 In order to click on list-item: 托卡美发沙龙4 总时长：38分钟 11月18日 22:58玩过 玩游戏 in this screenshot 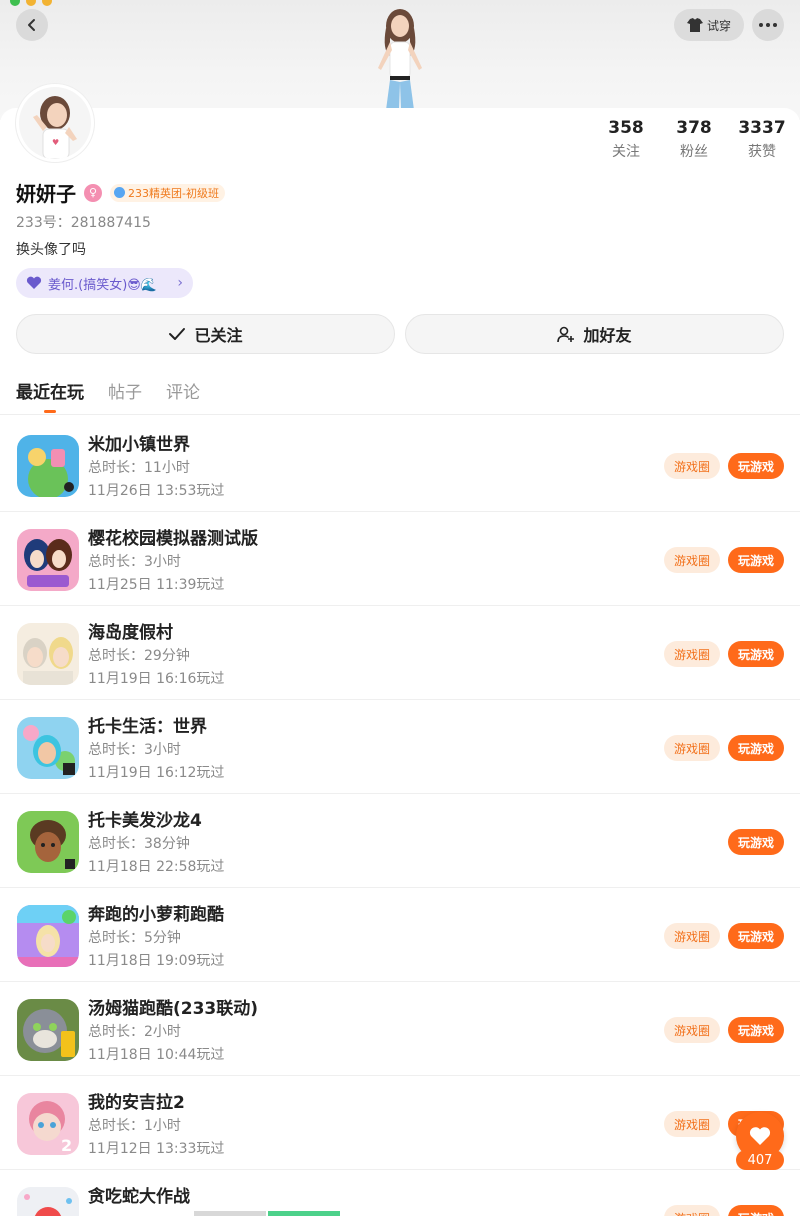, I will do `click(400, 841)`.